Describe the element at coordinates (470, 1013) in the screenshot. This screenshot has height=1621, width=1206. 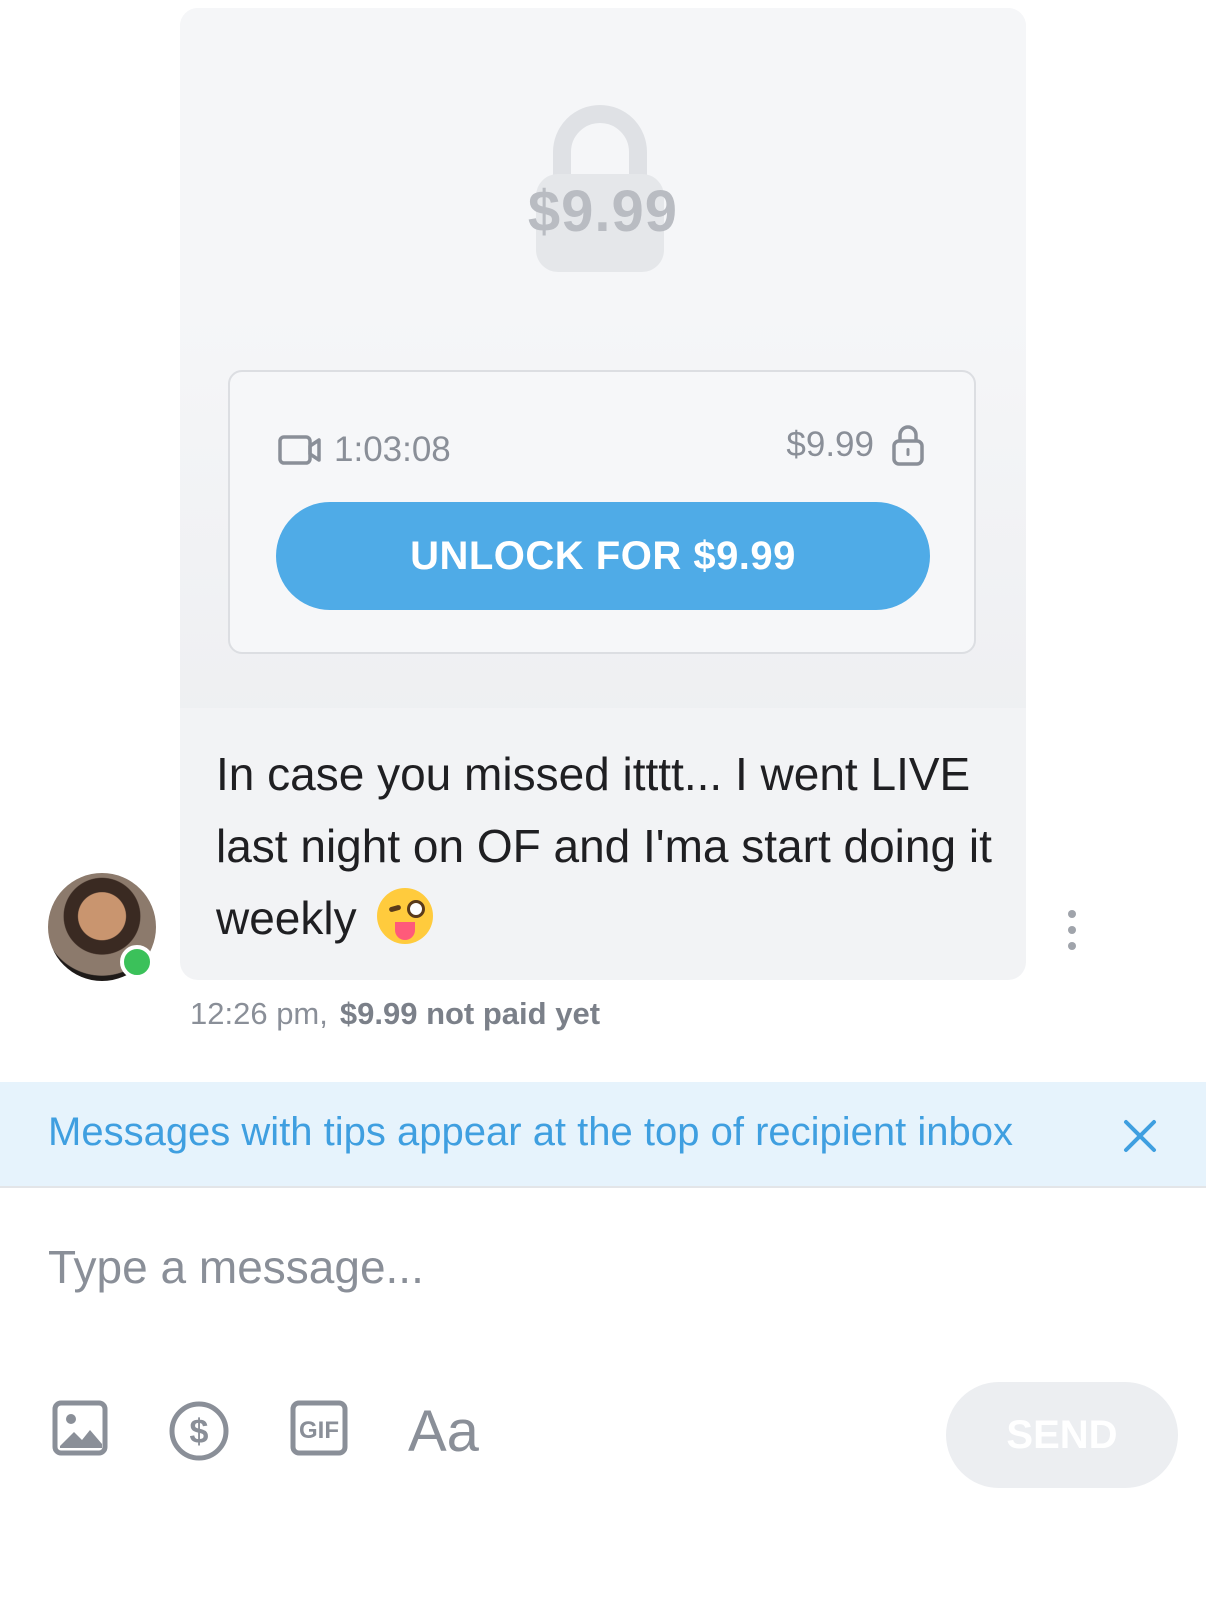
I see `payment-status: $9.99 not paid yet` at that location.